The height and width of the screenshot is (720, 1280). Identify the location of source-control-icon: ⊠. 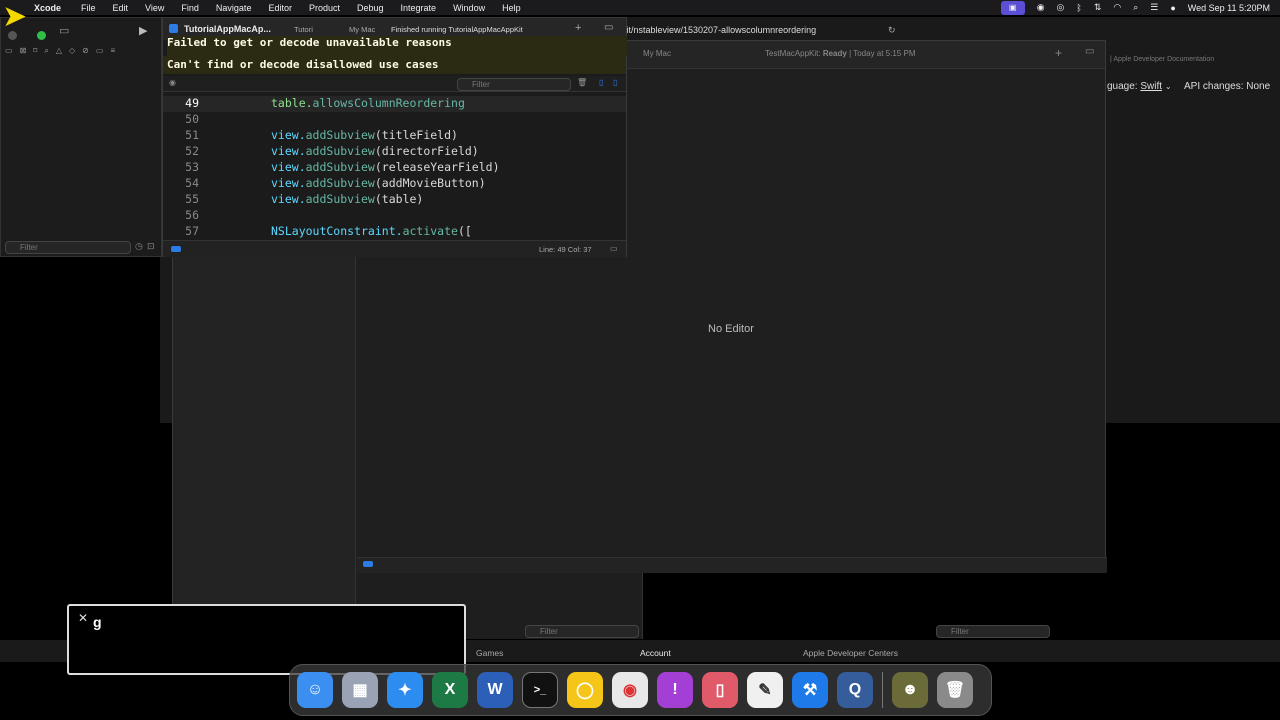
(27, 50).